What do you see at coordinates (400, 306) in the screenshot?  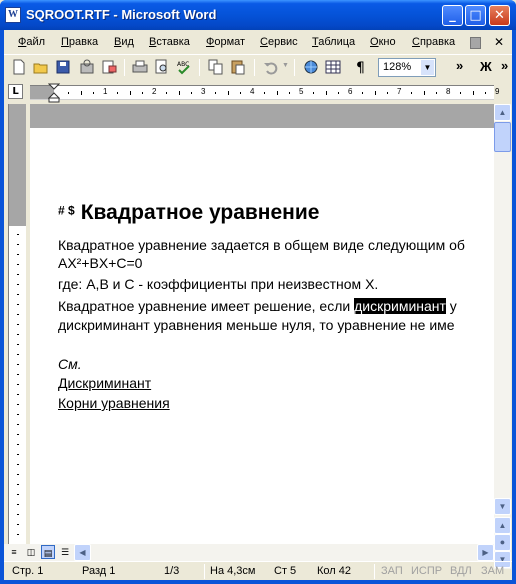 I see `selected-word: дискриминант` at bounding box center [400, 306].